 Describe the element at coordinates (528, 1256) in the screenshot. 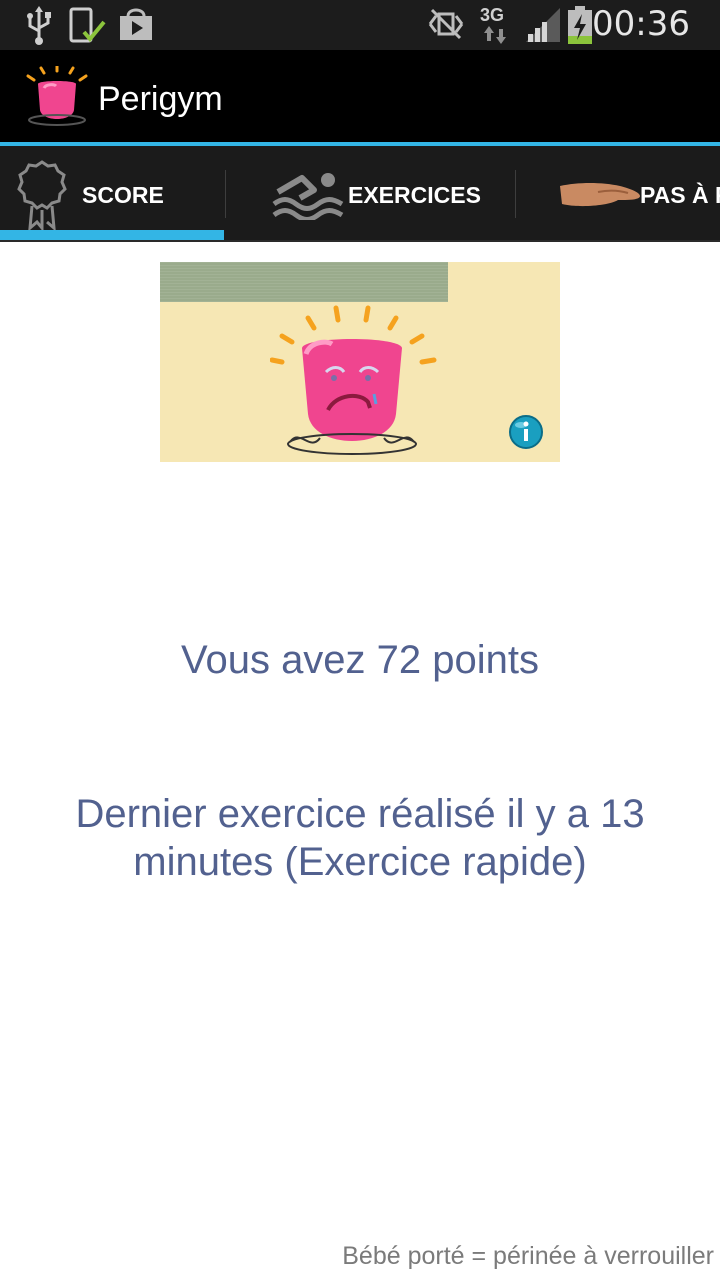

I see `footer-tip: Bébé porté = périnée à verrouiller` at that location.